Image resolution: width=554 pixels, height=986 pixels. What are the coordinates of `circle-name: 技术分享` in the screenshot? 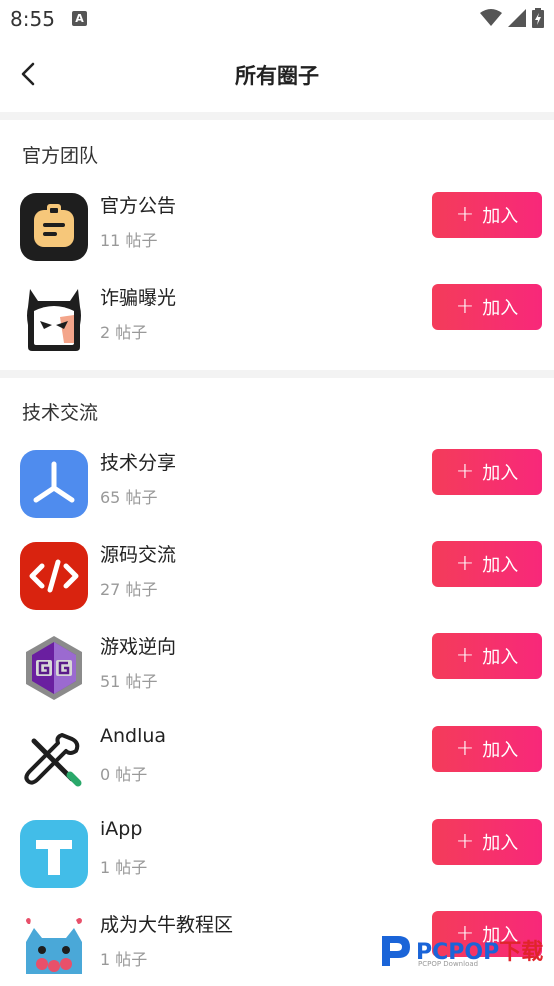 It's located at (138, 463).